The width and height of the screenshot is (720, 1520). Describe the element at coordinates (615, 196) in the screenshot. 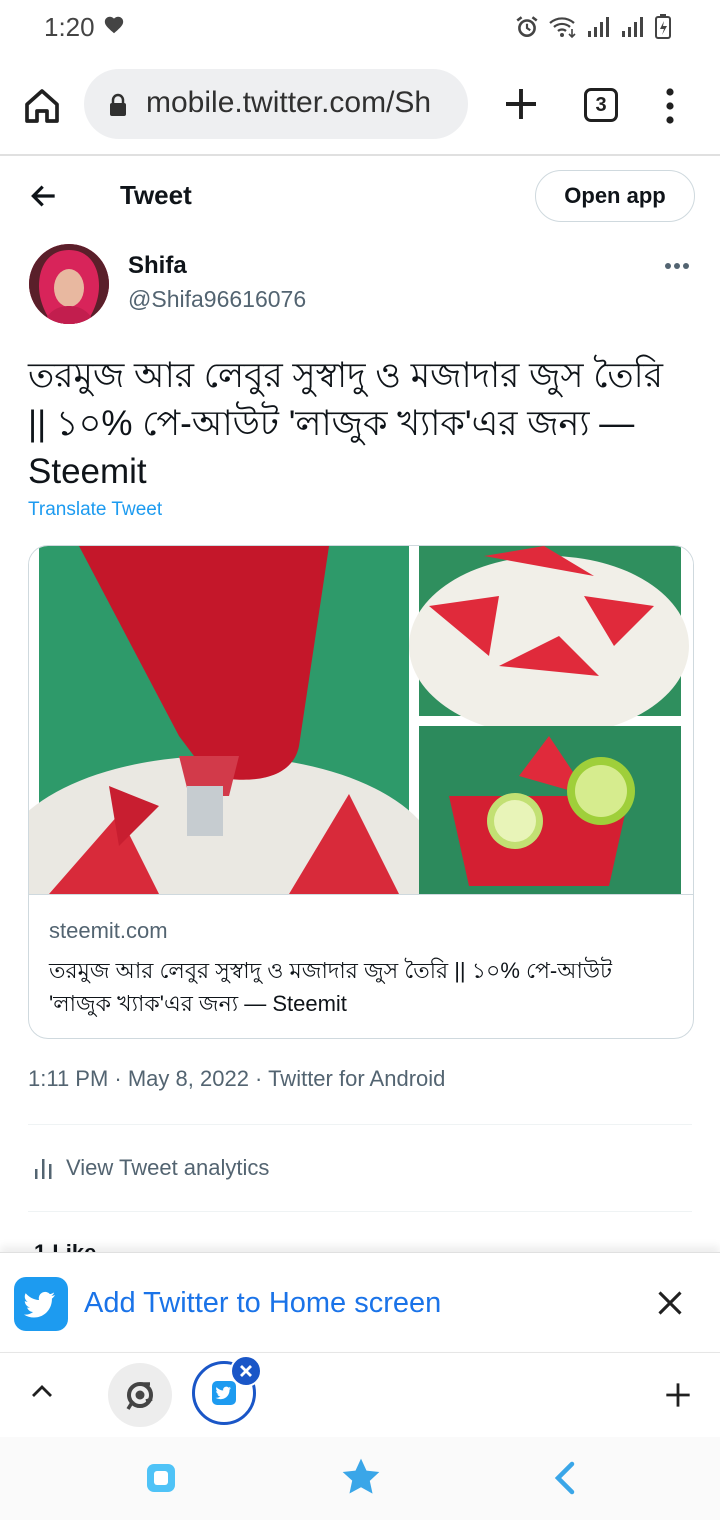

I see `open-app-button: Open app` at that location.